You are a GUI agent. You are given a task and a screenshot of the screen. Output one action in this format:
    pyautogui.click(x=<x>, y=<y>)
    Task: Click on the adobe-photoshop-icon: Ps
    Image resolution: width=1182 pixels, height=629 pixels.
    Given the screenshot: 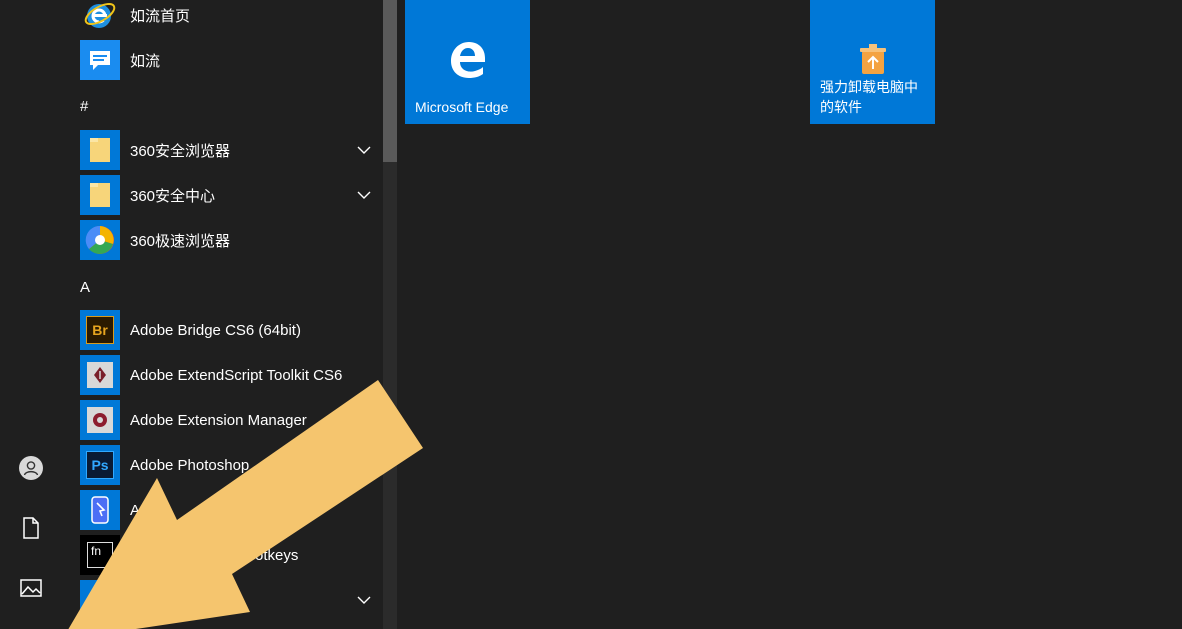 What is the action you would take?
    pyautogui.click(x=100, y=465)
    